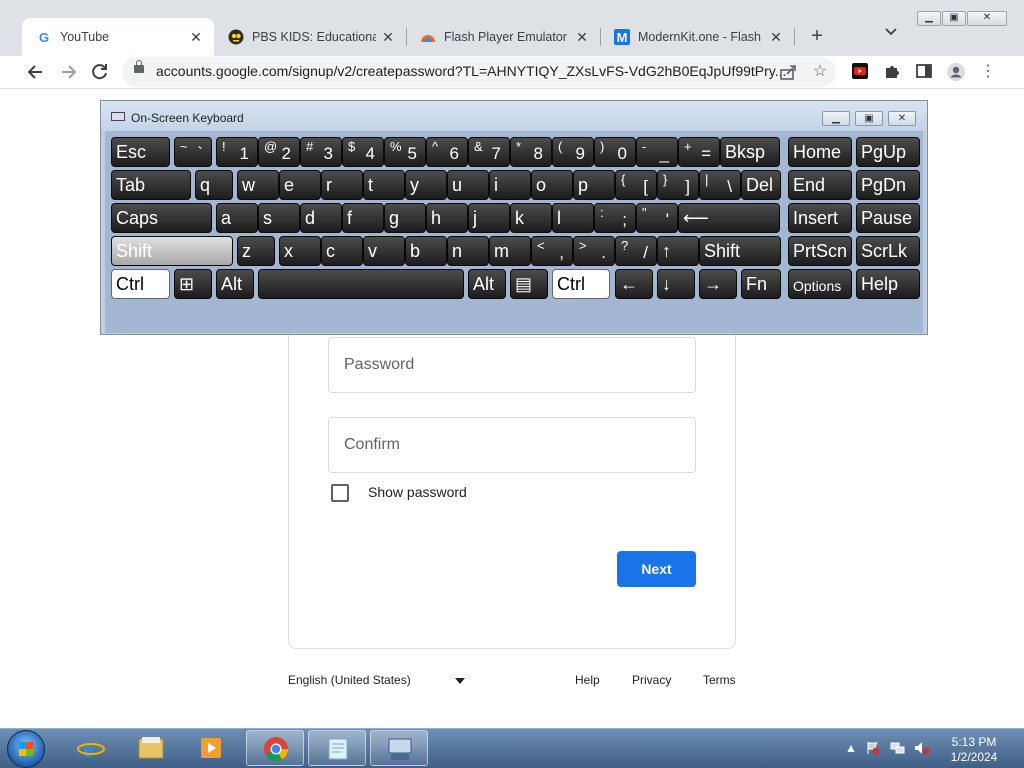 Image resolution: width=1024 pixels, height=768 pixels. I want to click on osk-key-Help: Help, so click(888, 284).